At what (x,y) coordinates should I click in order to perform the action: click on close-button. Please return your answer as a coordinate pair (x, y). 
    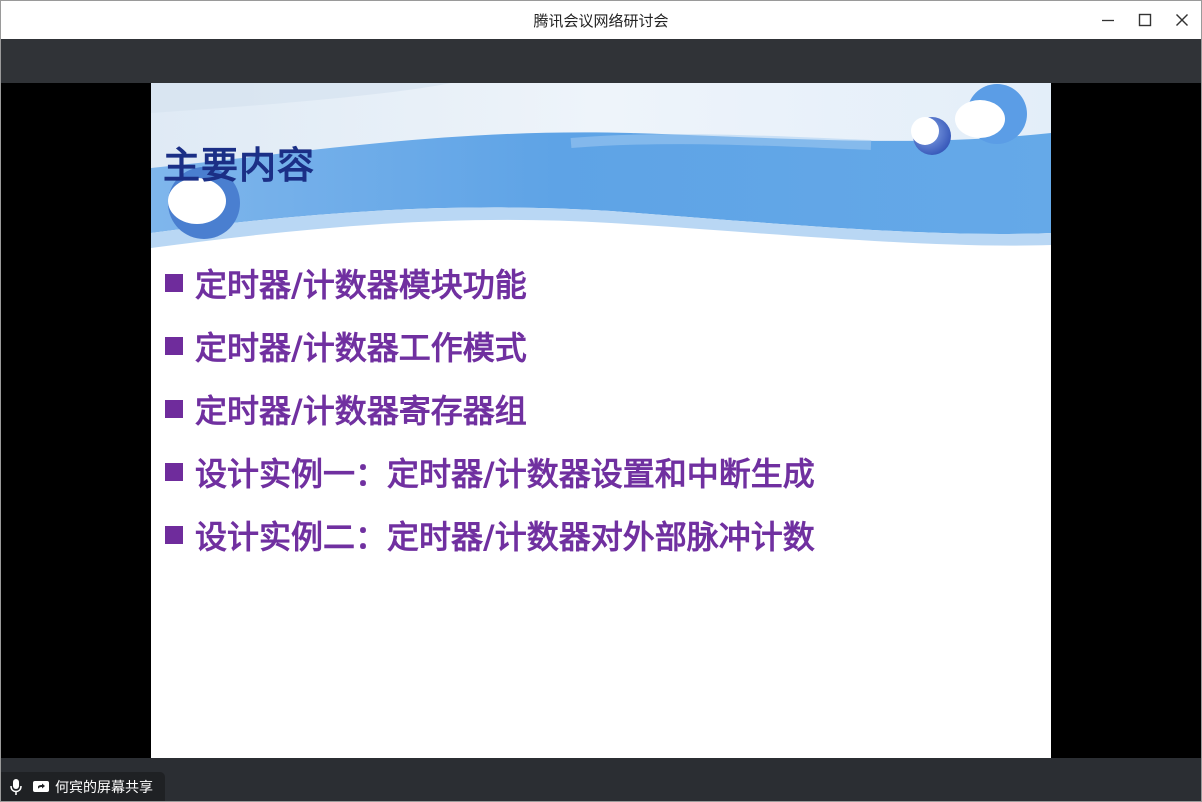
    Looking at the image, I should click on (1182, 20).